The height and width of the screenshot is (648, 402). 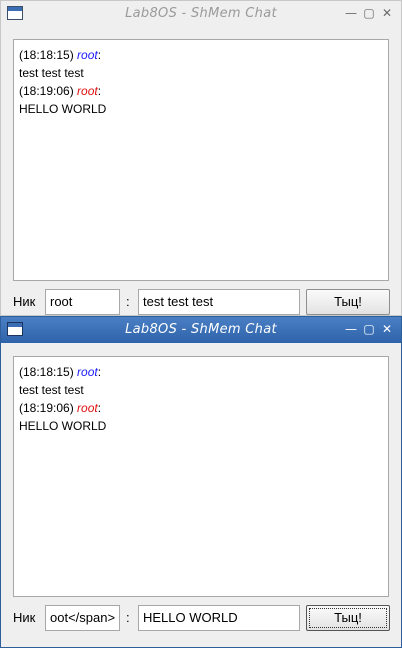 I want to click on nick-input: root, so click(x=82, y=302).